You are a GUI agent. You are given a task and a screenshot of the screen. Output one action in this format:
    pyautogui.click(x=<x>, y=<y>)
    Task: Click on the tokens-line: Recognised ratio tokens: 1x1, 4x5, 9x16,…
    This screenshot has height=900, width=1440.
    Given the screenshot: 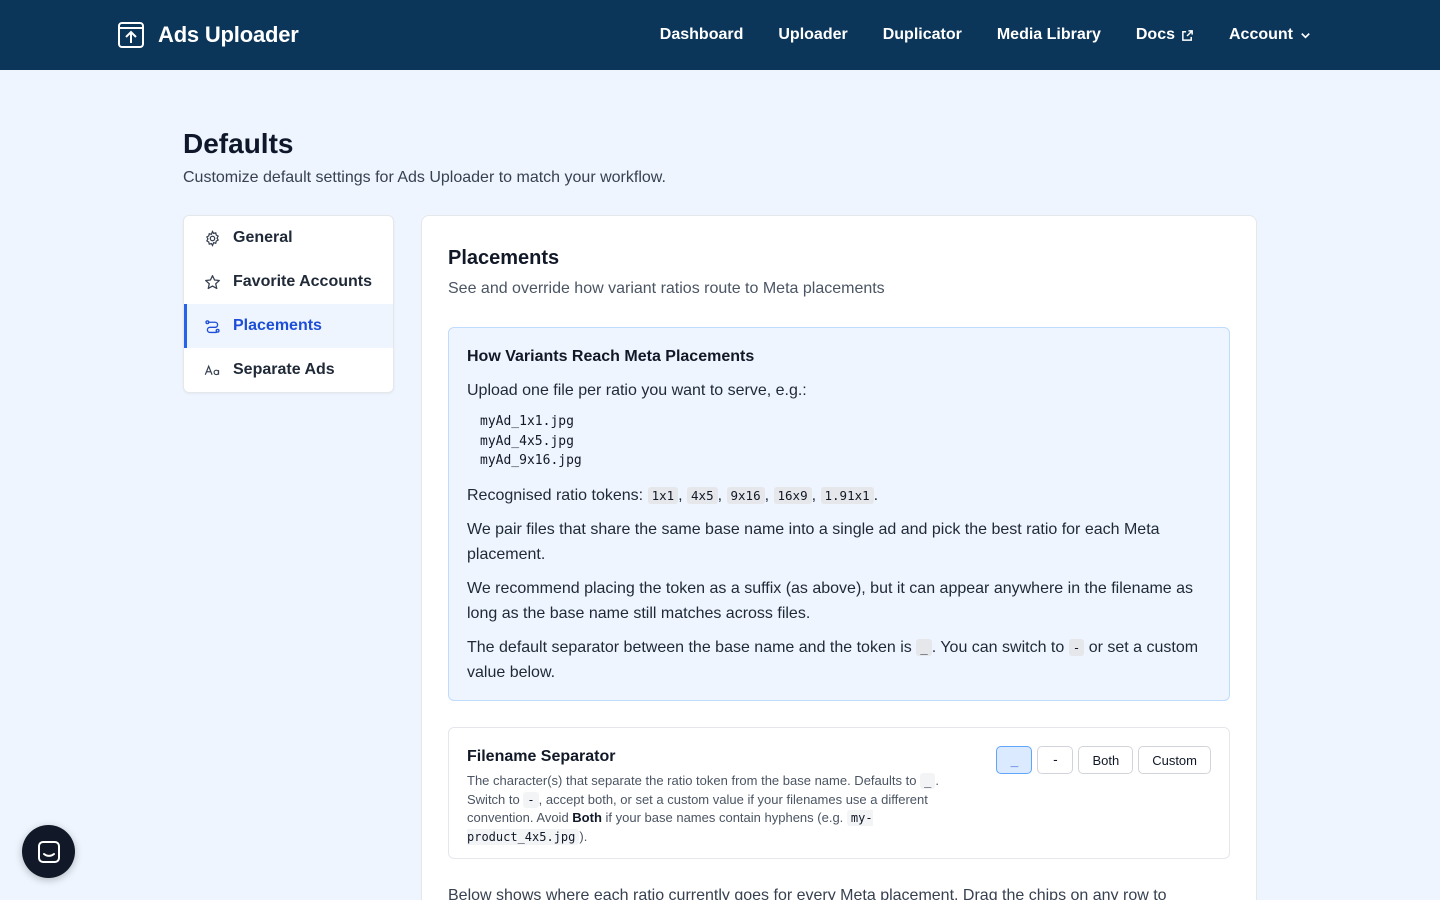 What is the action you would take?
    pyautogui.click(x=673, y=495)
    